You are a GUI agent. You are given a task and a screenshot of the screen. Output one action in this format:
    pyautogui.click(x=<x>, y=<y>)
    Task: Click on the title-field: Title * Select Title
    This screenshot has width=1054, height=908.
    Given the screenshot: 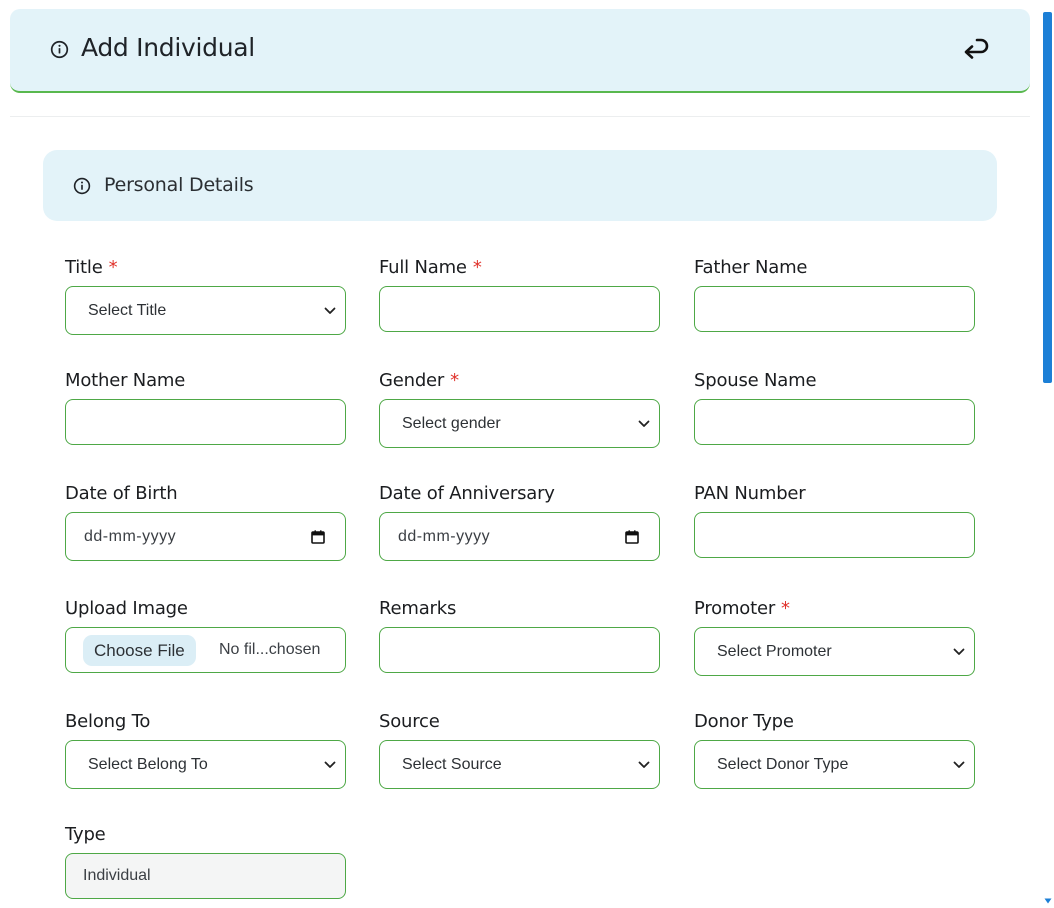 What is the action you would take?
    pyautogui.click(x=206, y=295)
    